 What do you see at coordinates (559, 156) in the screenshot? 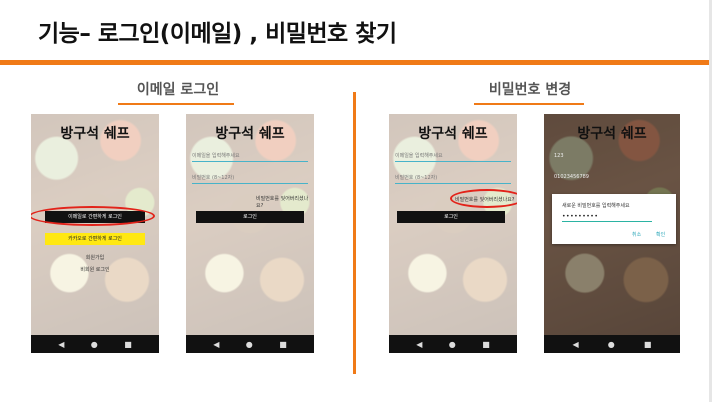
I see `email-input-value: 123` at bounding box center [559, 156].